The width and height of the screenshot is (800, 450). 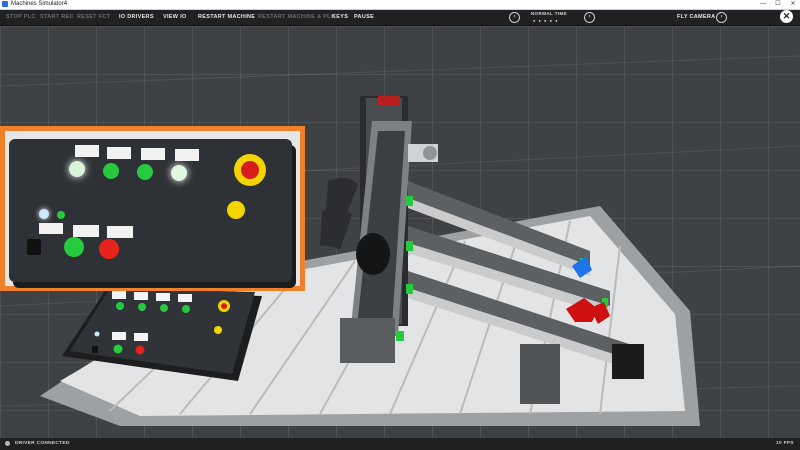 What do you see at coordinates (21, 17) in the screenshot?
I see `stop-plc-button: STOP PLC` at bounding box center [21, 17].